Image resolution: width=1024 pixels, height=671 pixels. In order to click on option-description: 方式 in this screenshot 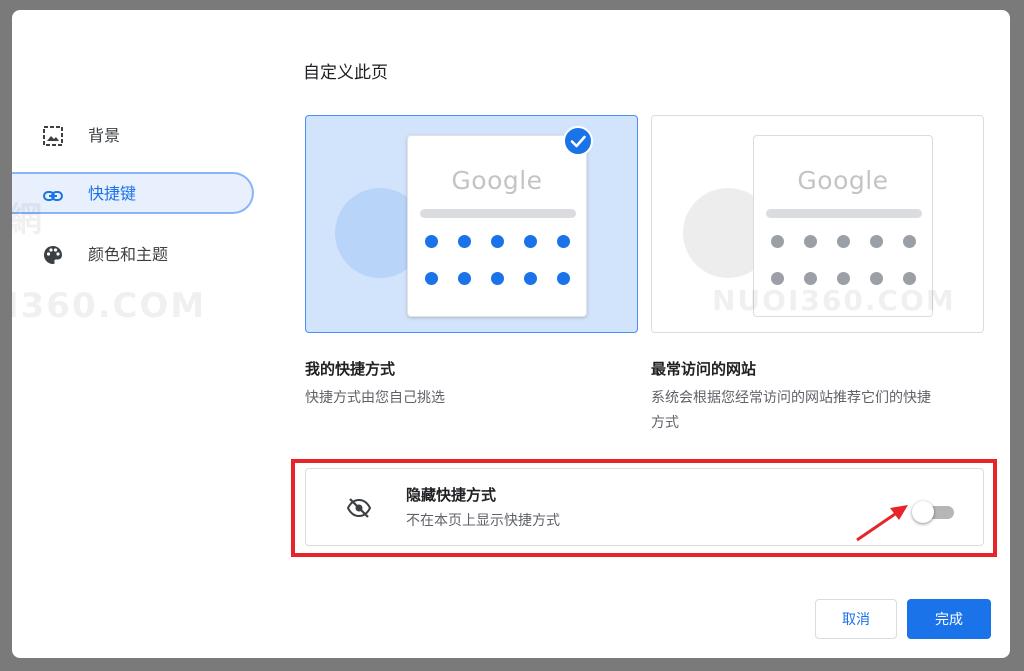, I will do `click(665, 423)`.